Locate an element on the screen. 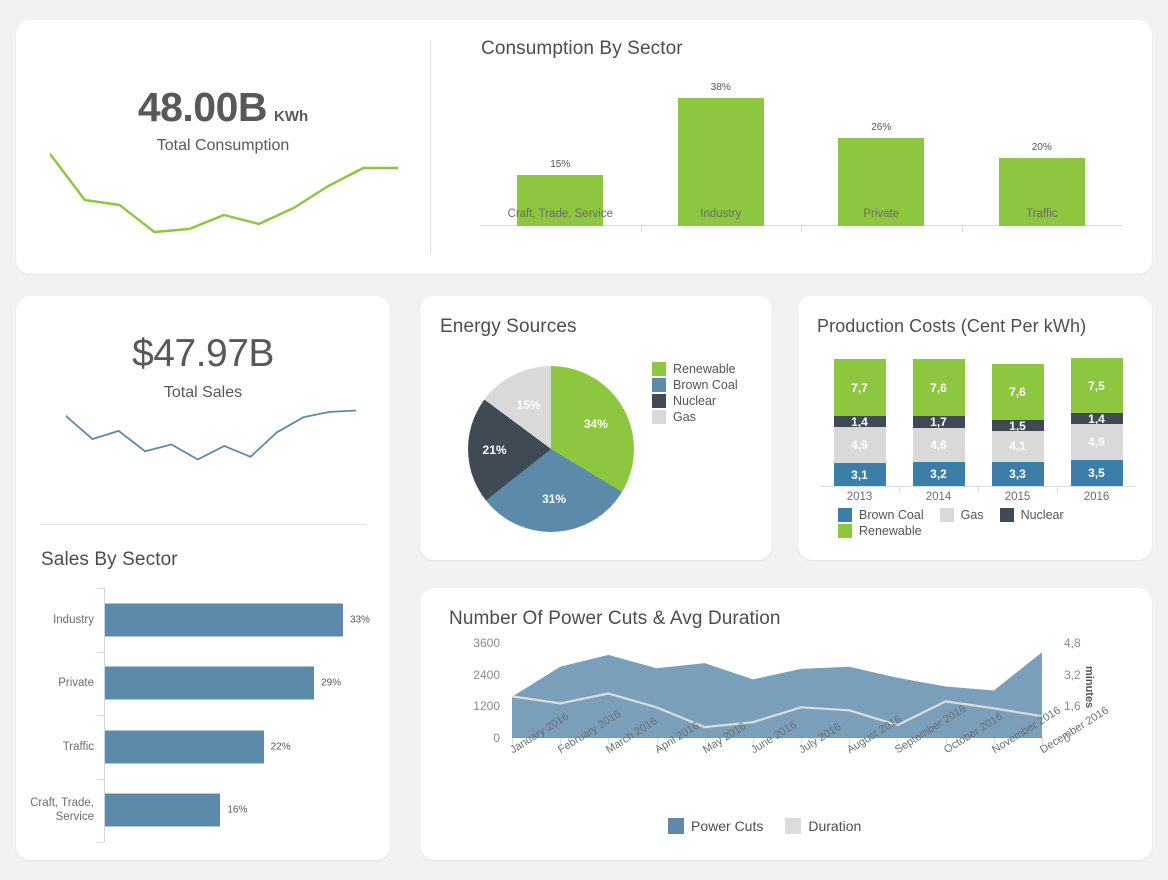 This screenshot has height=880, width=1168. pie-slice-label: 21% is located at coordinates (494, 449).